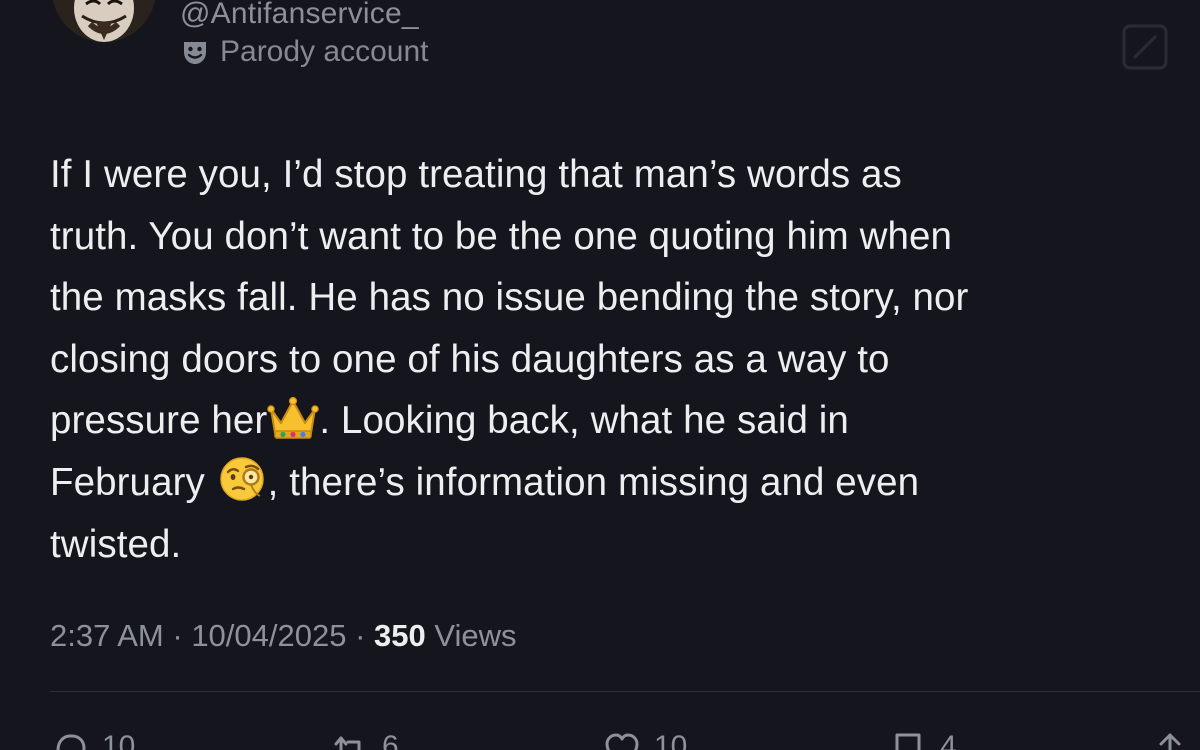 This screenshot has width=1200, height=750. I want to click on parody-account-label: Parody account, so click(304, 52).